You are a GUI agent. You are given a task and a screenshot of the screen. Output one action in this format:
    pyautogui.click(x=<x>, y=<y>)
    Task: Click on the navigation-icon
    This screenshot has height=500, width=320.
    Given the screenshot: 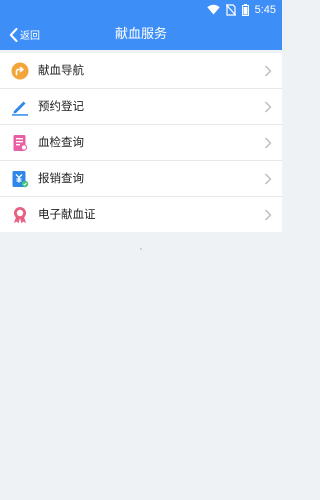 What is the action you would take?
    pyautogui.click(x=20, y=71)
    